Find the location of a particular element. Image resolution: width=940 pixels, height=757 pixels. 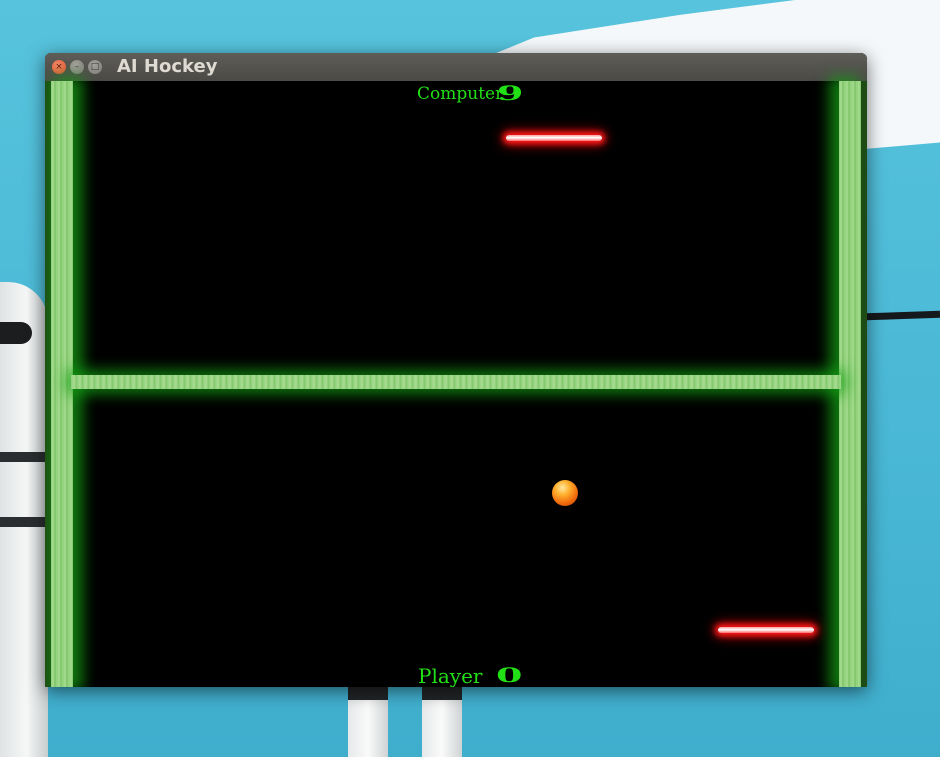

right-wall is located at coordinates (850, 384).